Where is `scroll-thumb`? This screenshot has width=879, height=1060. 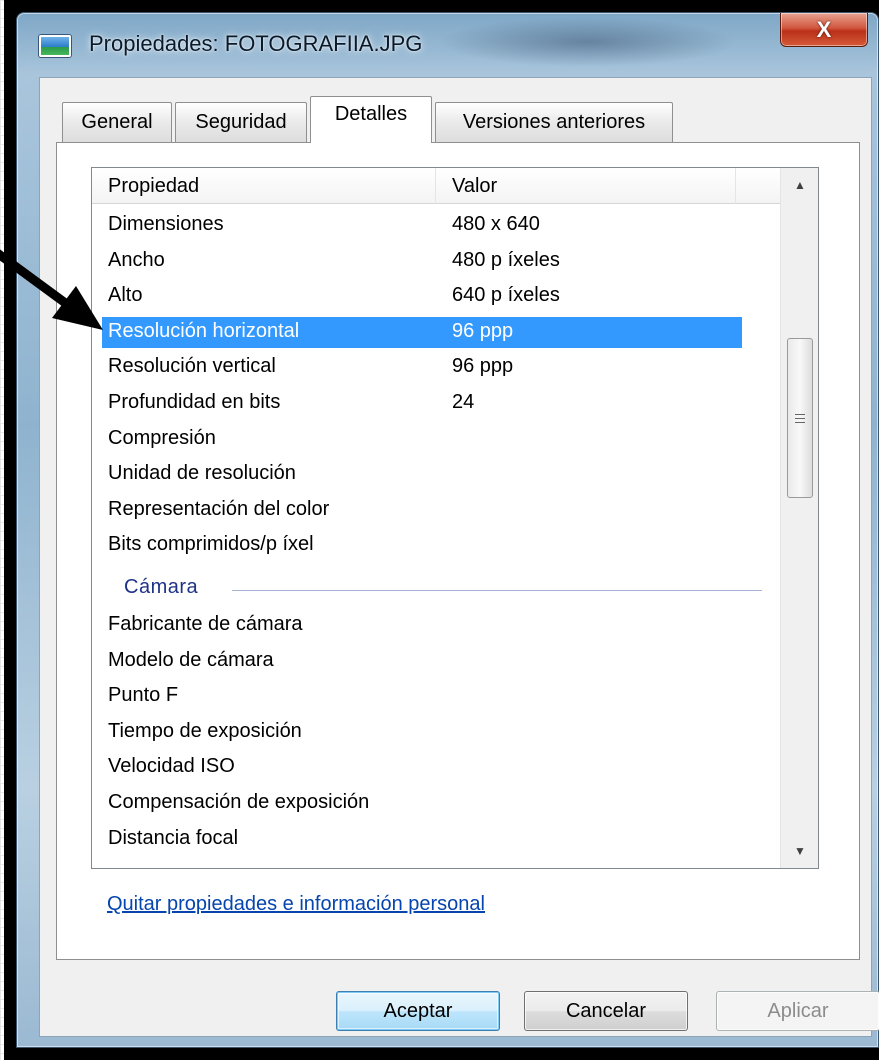 scroll-thumb is located at coordinates (800, 418).